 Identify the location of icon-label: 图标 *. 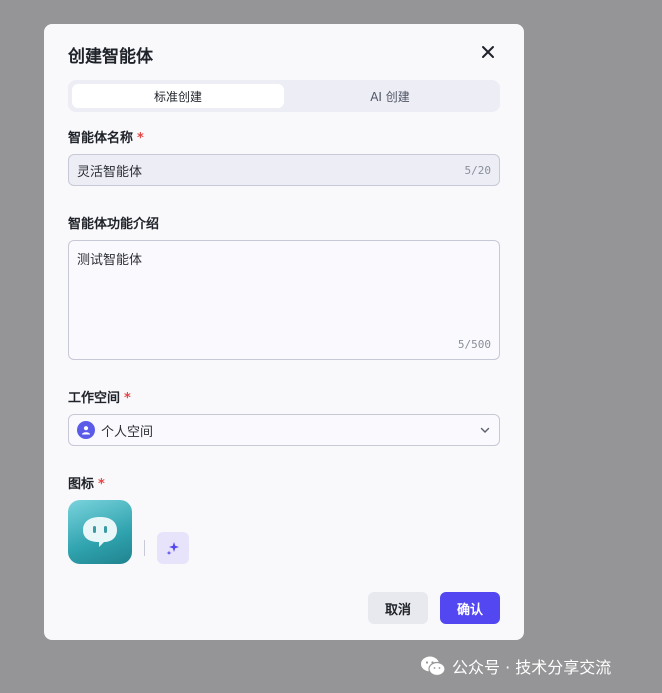
(86, 482).